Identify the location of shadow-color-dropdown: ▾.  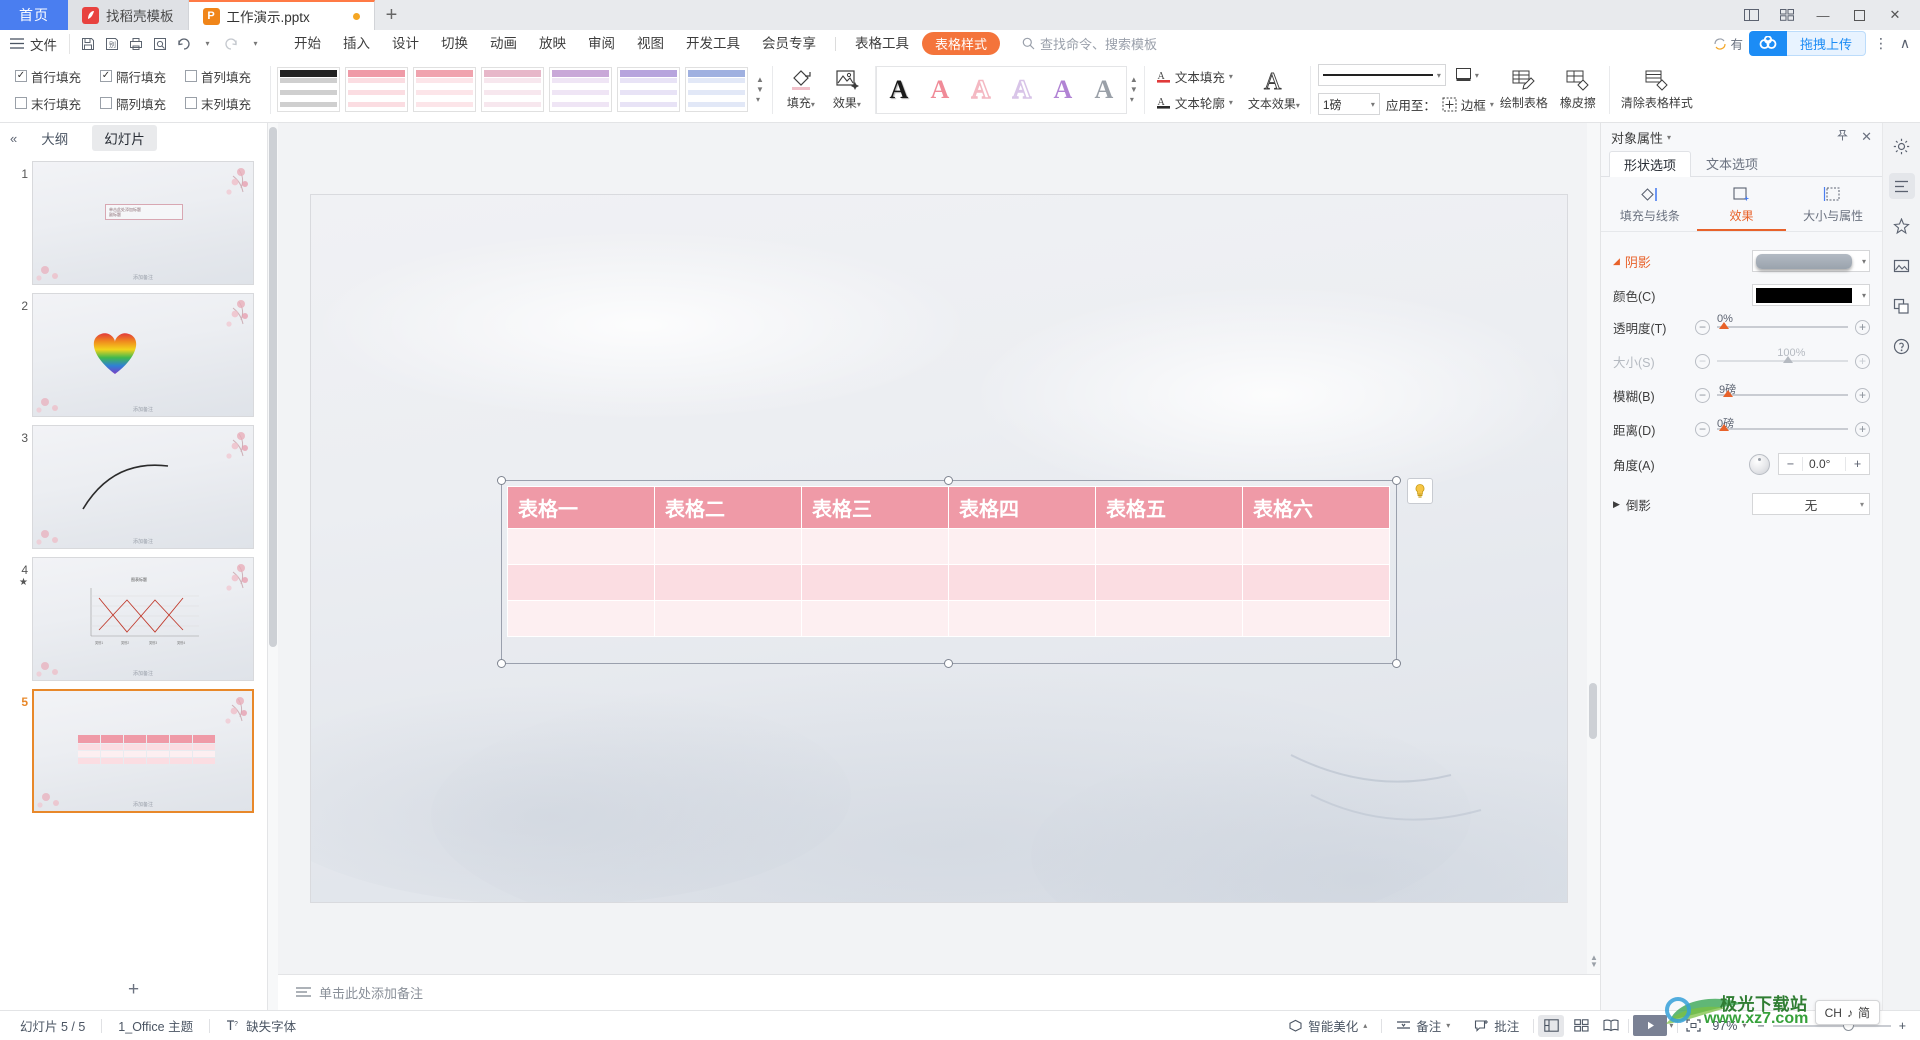
(1811, 295).